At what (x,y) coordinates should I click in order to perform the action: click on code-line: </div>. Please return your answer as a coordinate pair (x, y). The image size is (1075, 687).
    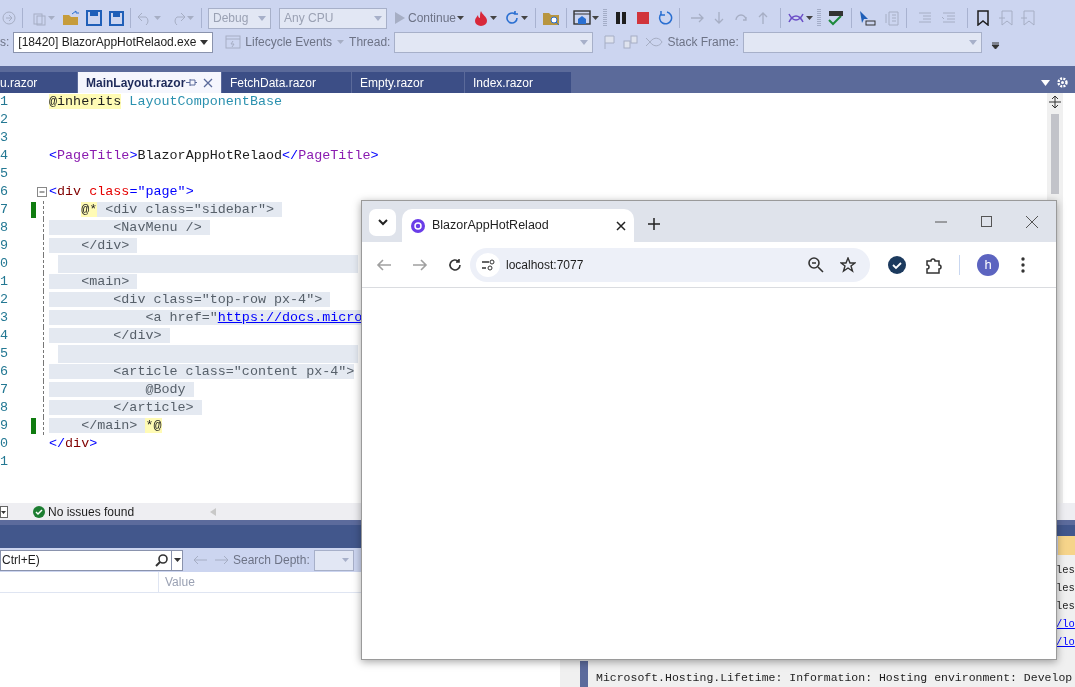
    Looking at the image, I should click on (73, 444).